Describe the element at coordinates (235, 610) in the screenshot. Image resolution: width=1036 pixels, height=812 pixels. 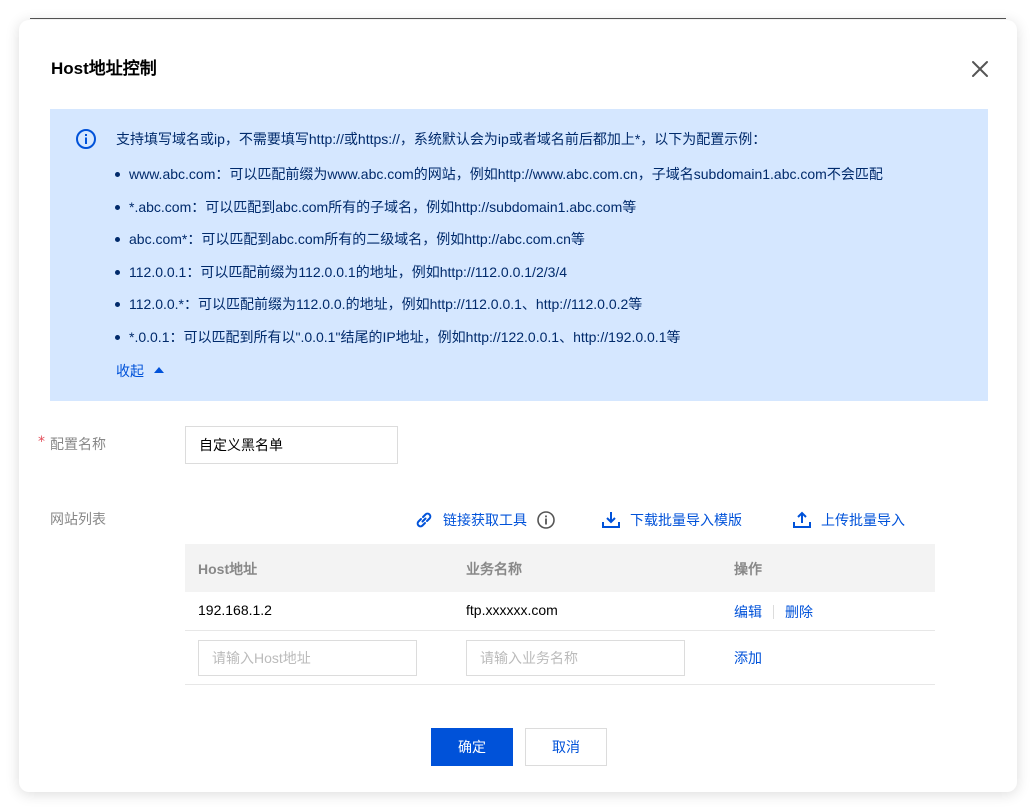
I see `host-cell: 192.168.1.2` at that location.